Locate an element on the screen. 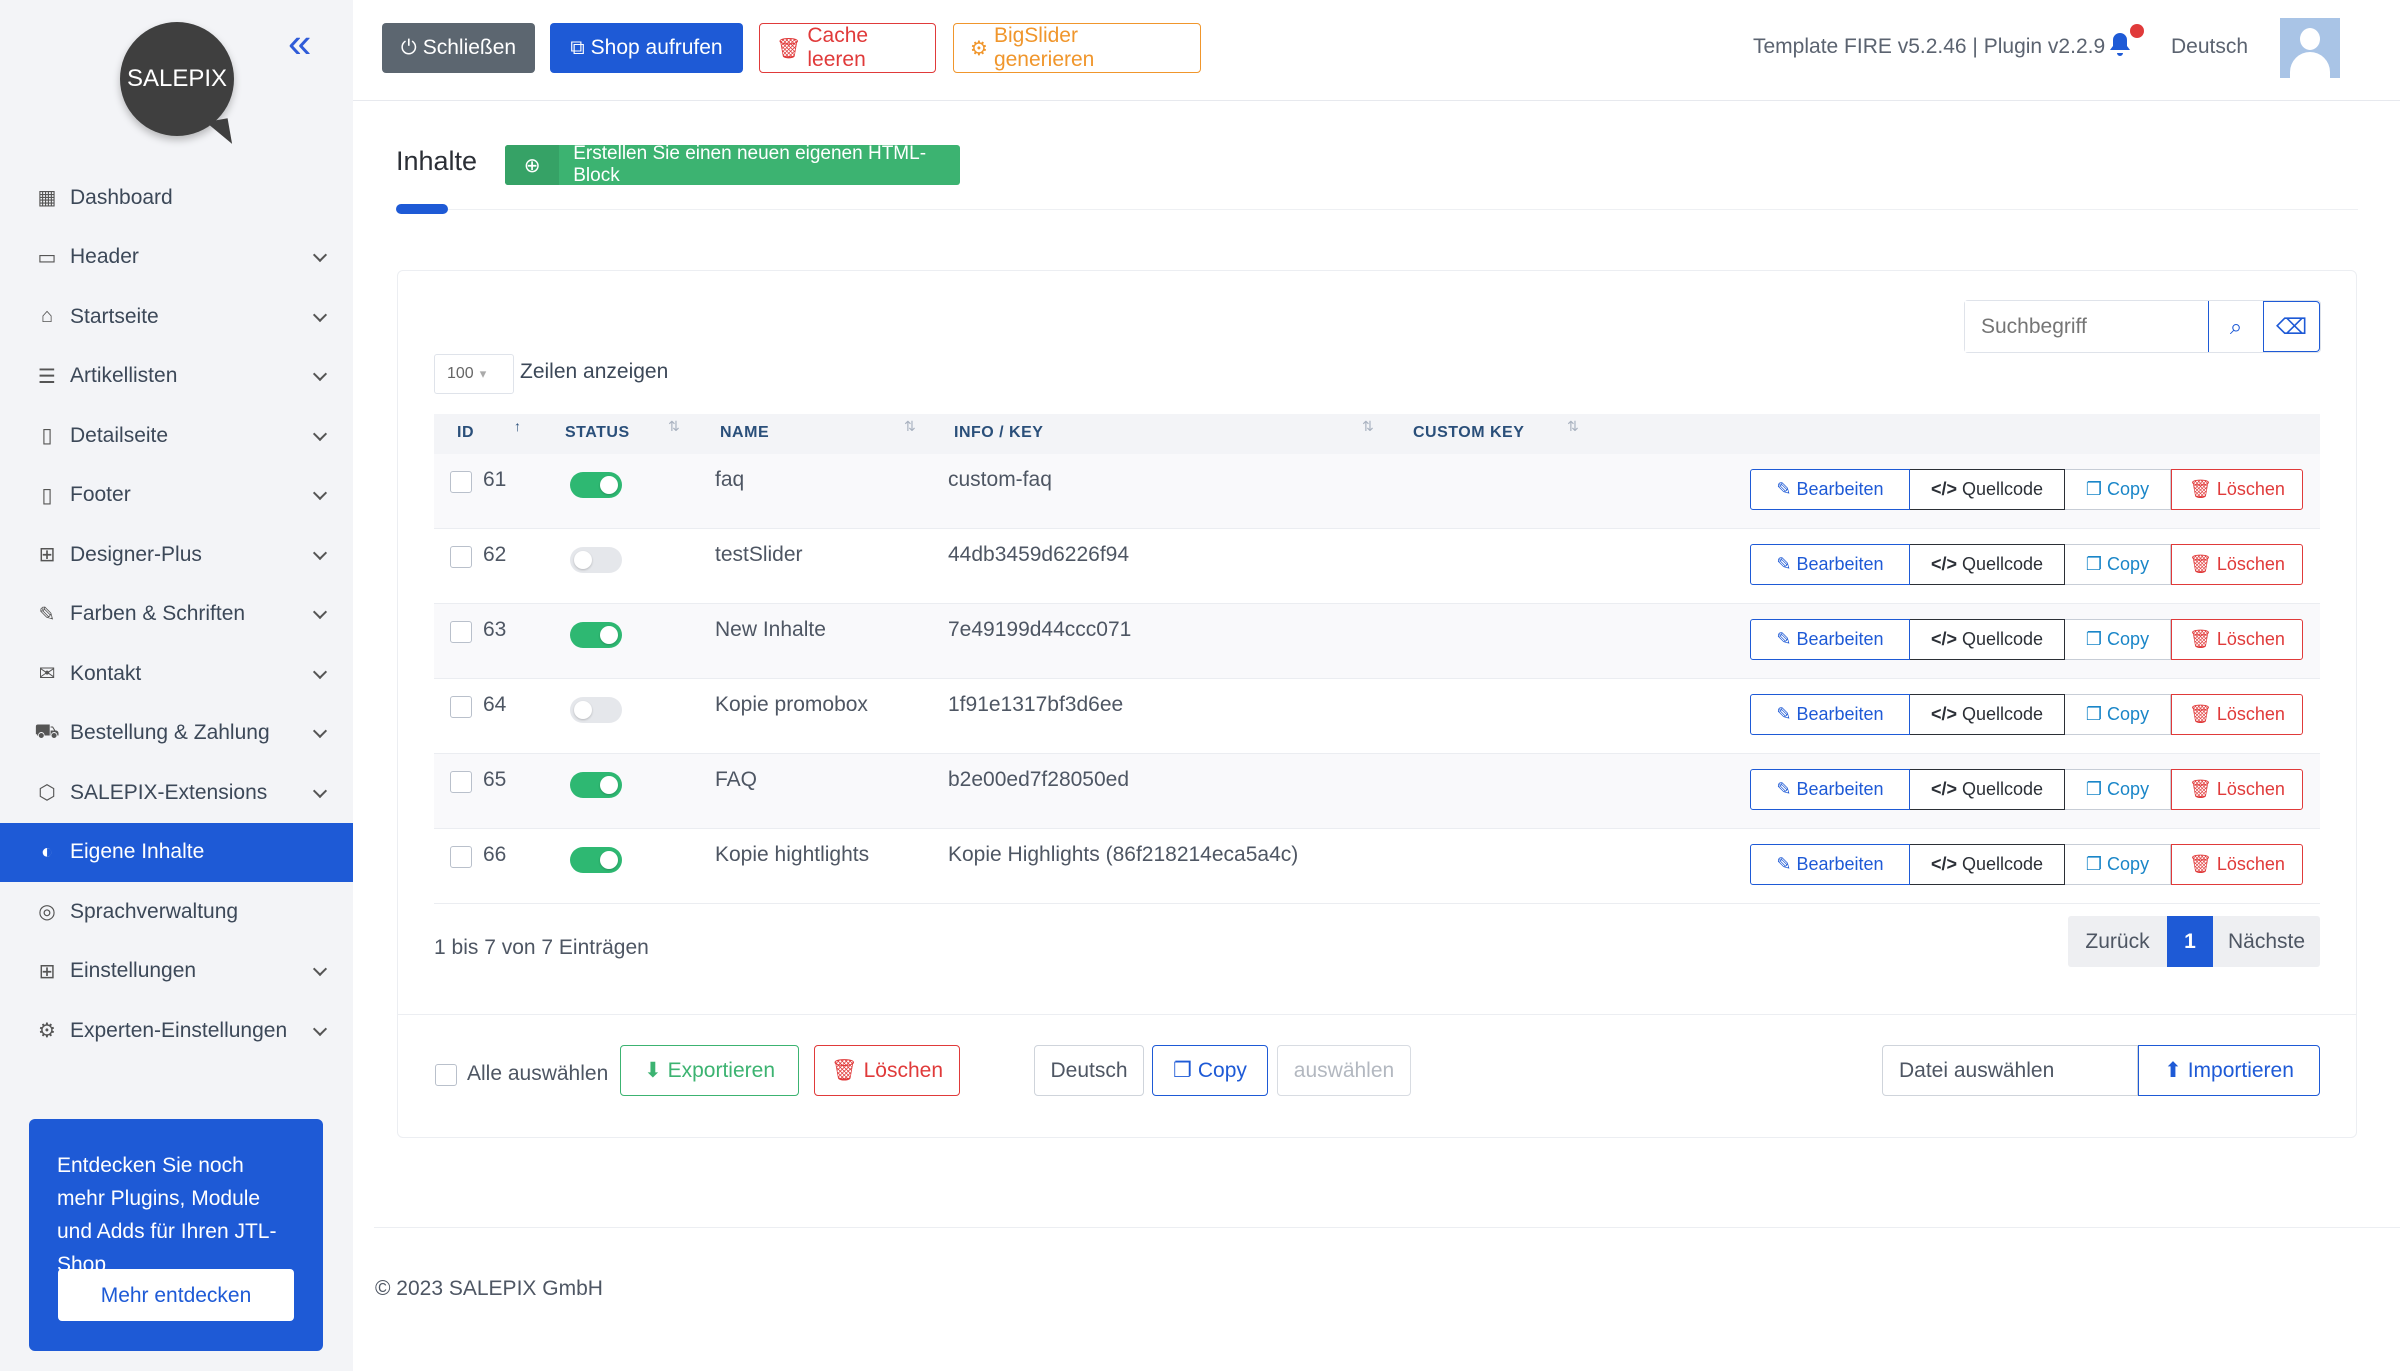 The width and height of the screenshot is (2400, 1371). trash-icon: 🗑 is located at coordinates (2200, 714).